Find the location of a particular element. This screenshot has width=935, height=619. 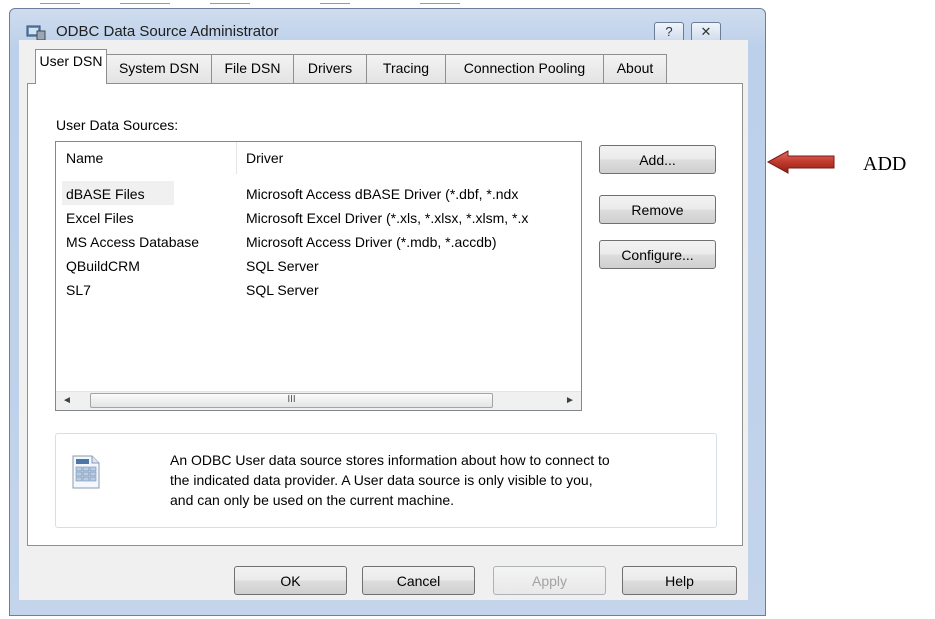

tab-tracing: Tracing is located at coordinates (406, 68).